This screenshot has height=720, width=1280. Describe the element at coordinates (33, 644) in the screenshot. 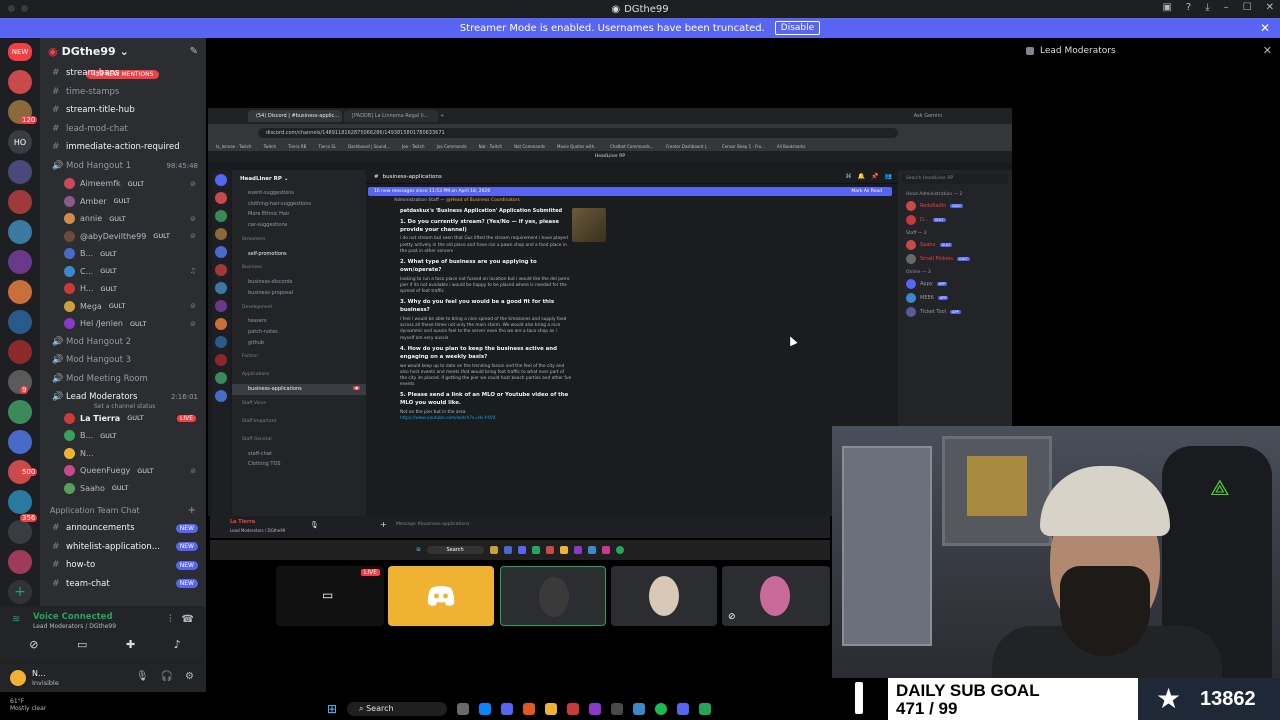

I see `camera-off-icon: ⊘` at that location.